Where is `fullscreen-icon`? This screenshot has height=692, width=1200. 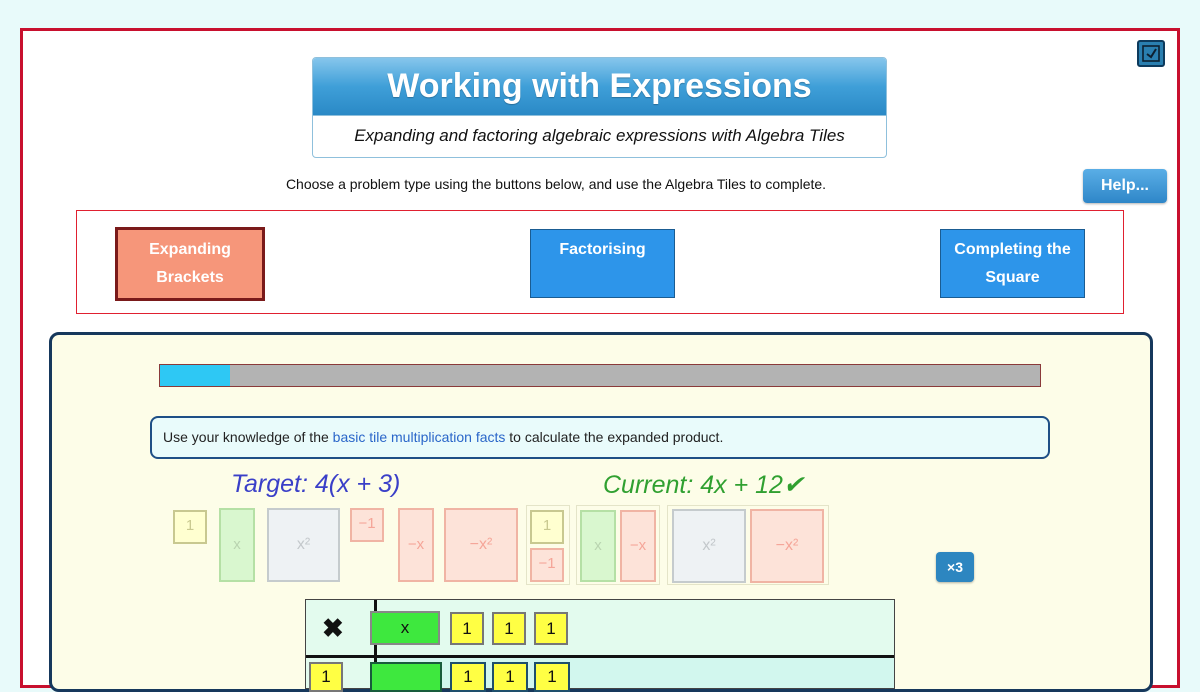
fullscreen-icon is located at coordinates (1151, 53).